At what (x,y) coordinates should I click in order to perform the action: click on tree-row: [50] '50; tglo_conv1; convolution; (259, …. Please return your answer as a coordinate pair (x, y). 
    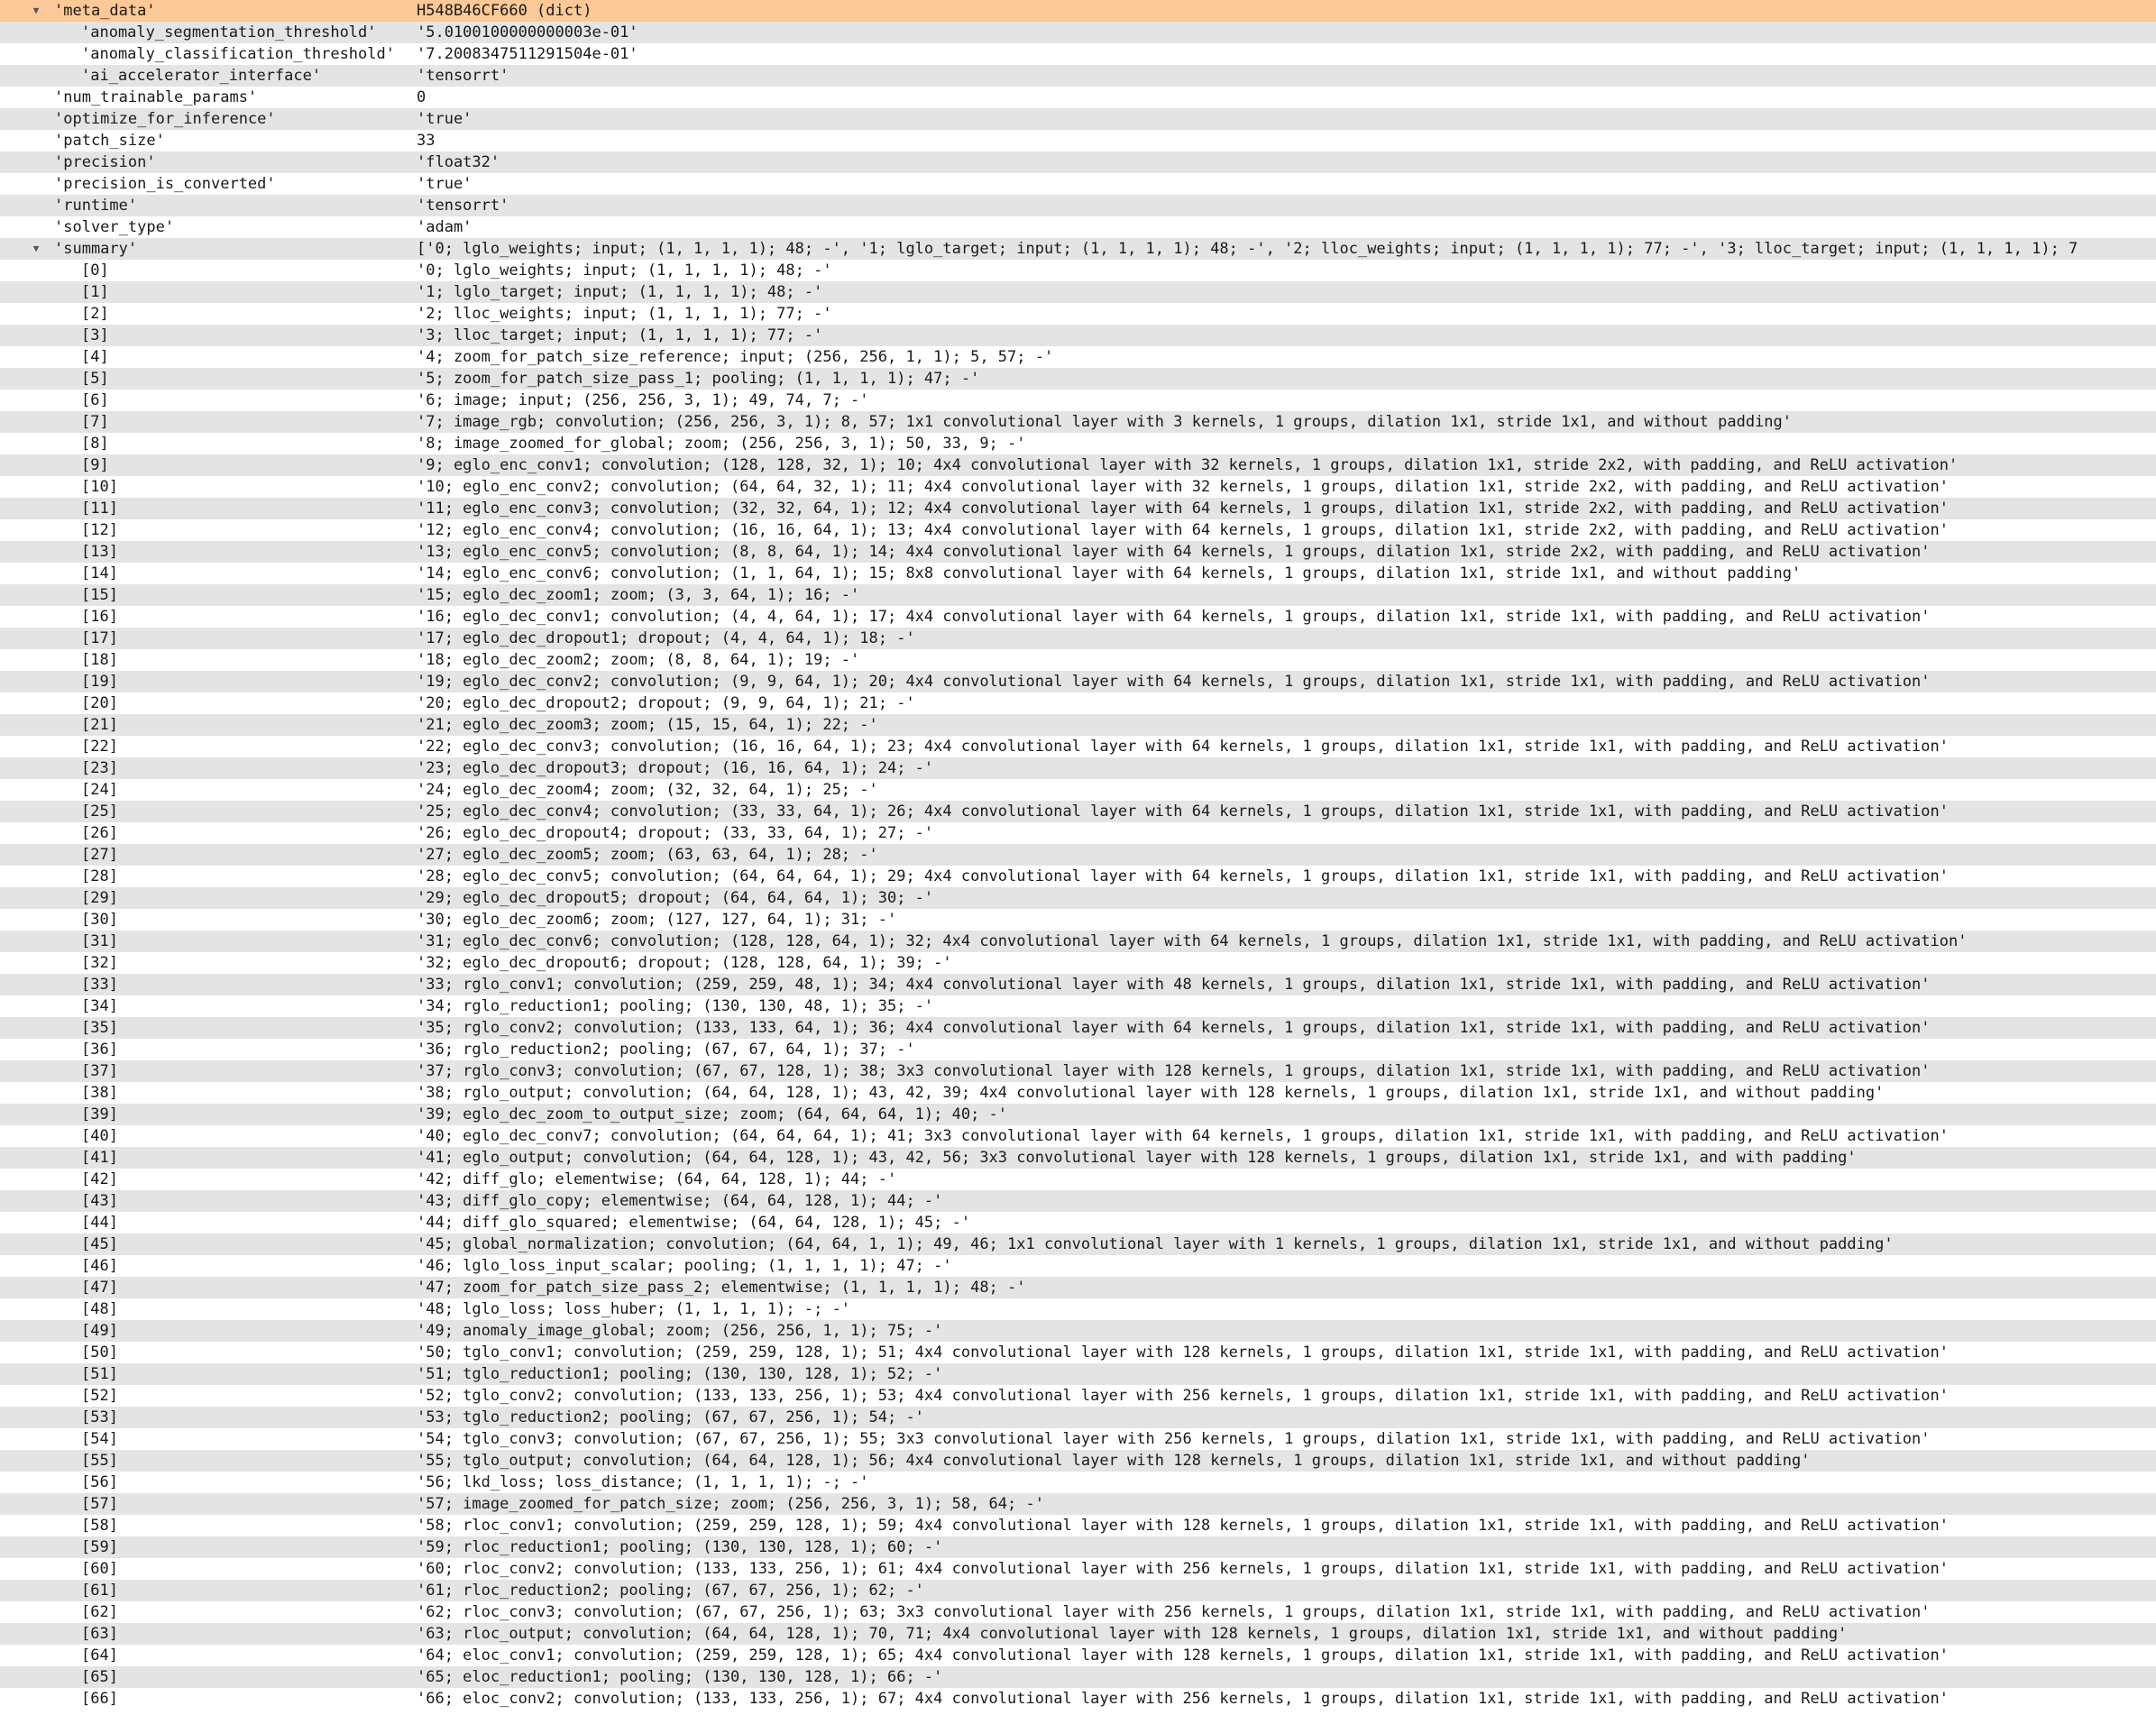
    Looking at the image, I should click on (1078, 1352).